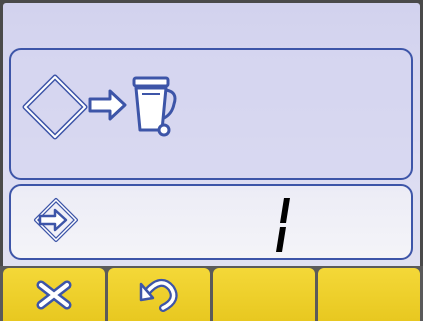  Describe the element at coordinates (369, 294) in the screenshot. I see `softkey-4-button` at that location.